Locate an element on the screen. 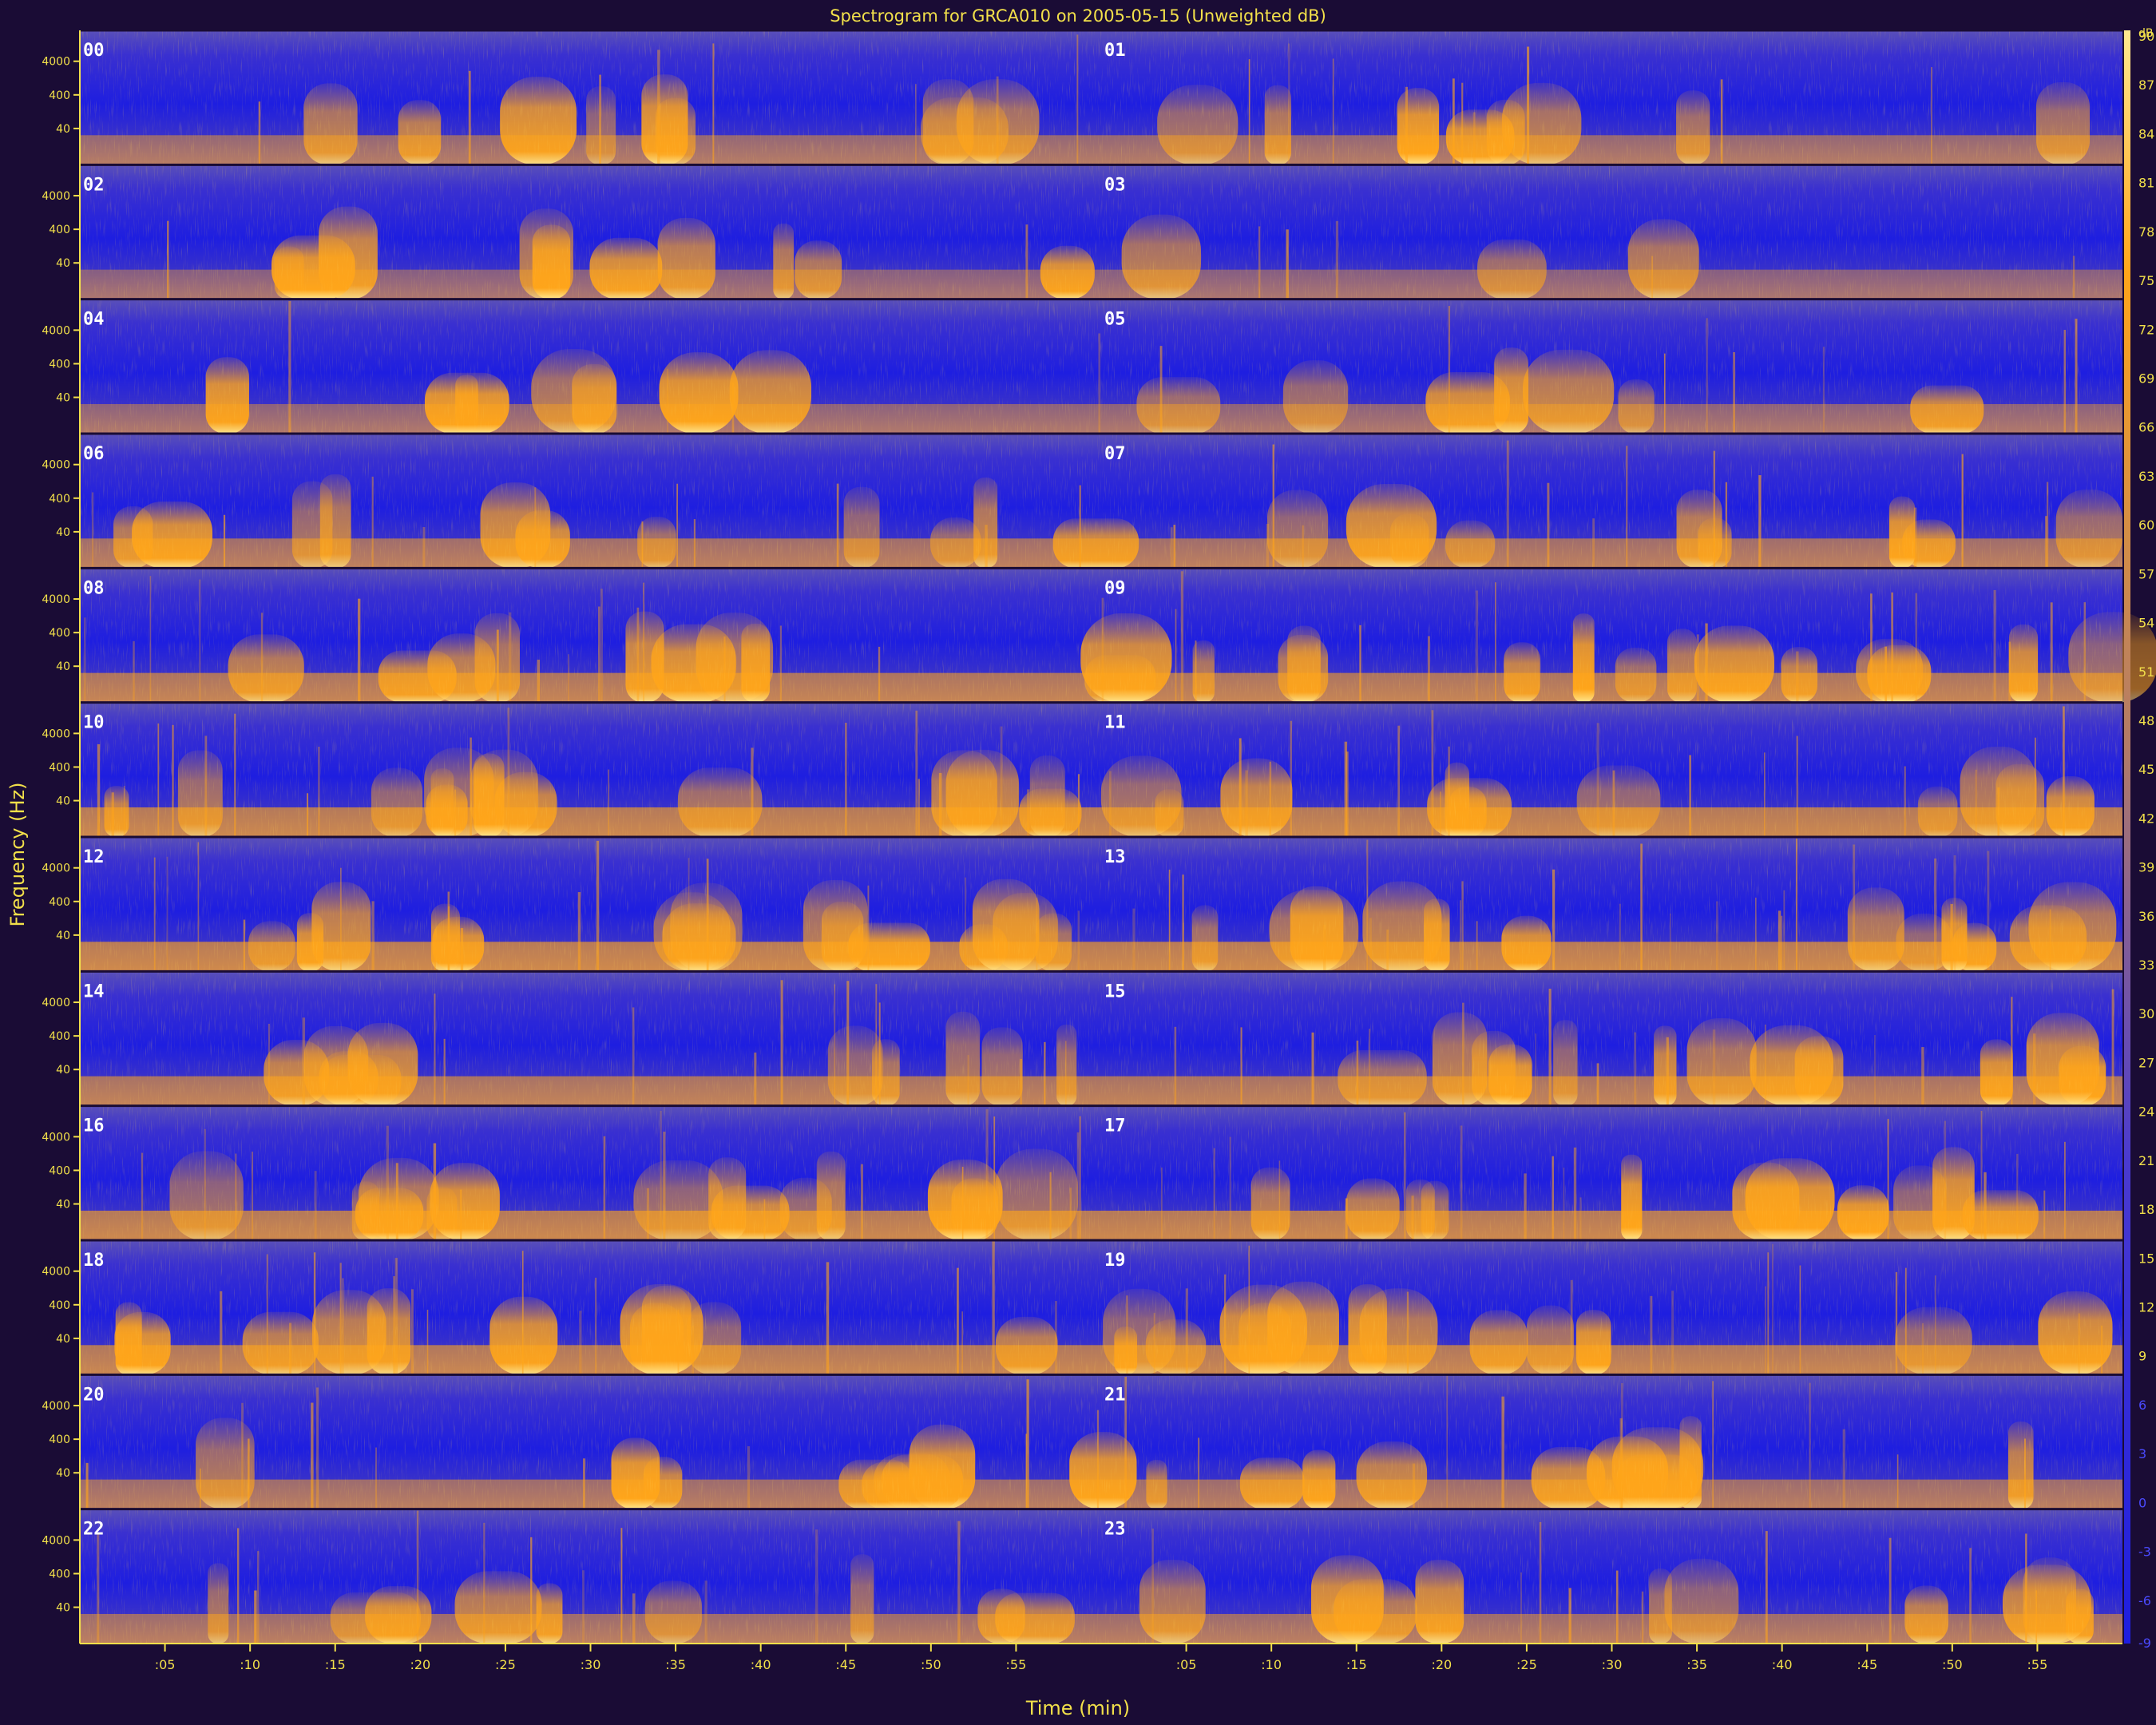  colorbar-tick-label: 42 is located at coordinates (2146, 819).